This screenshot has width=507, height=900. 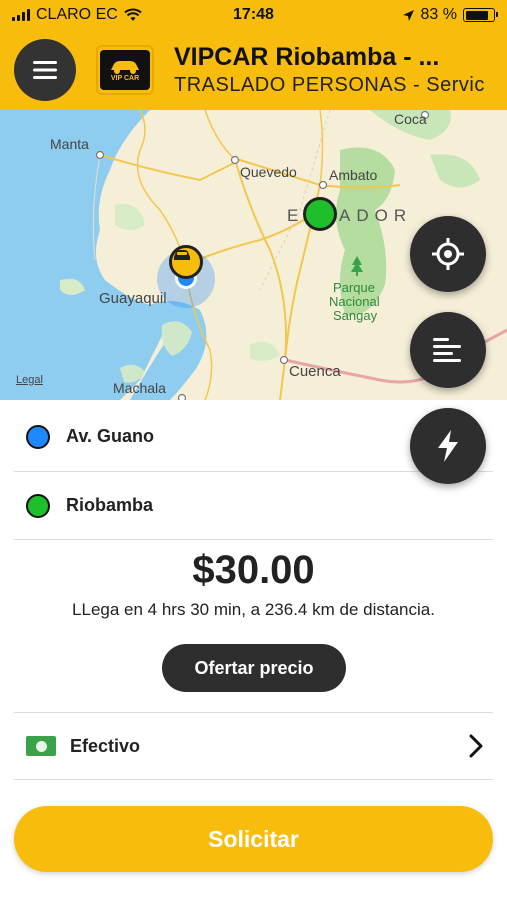 I want to click on taxi-marker, so click(x=186, y=262).